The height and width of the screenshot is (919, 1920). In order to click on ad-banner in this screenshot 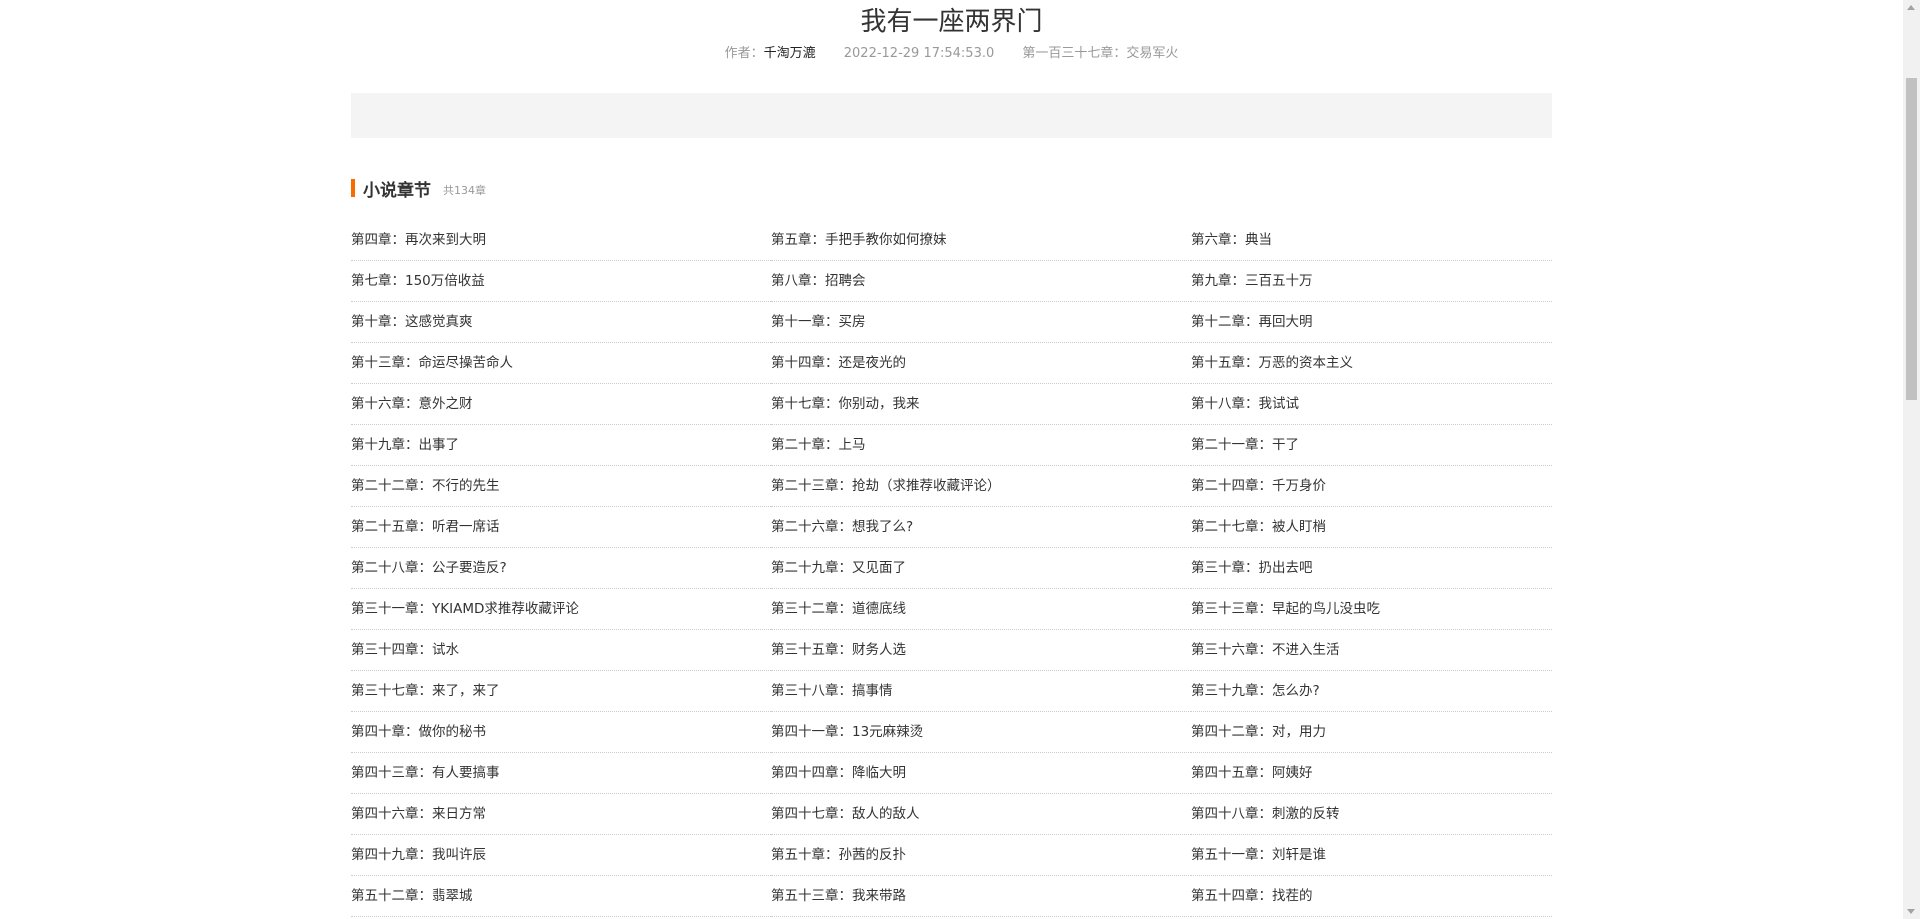, I will do `click(951, 115)`.